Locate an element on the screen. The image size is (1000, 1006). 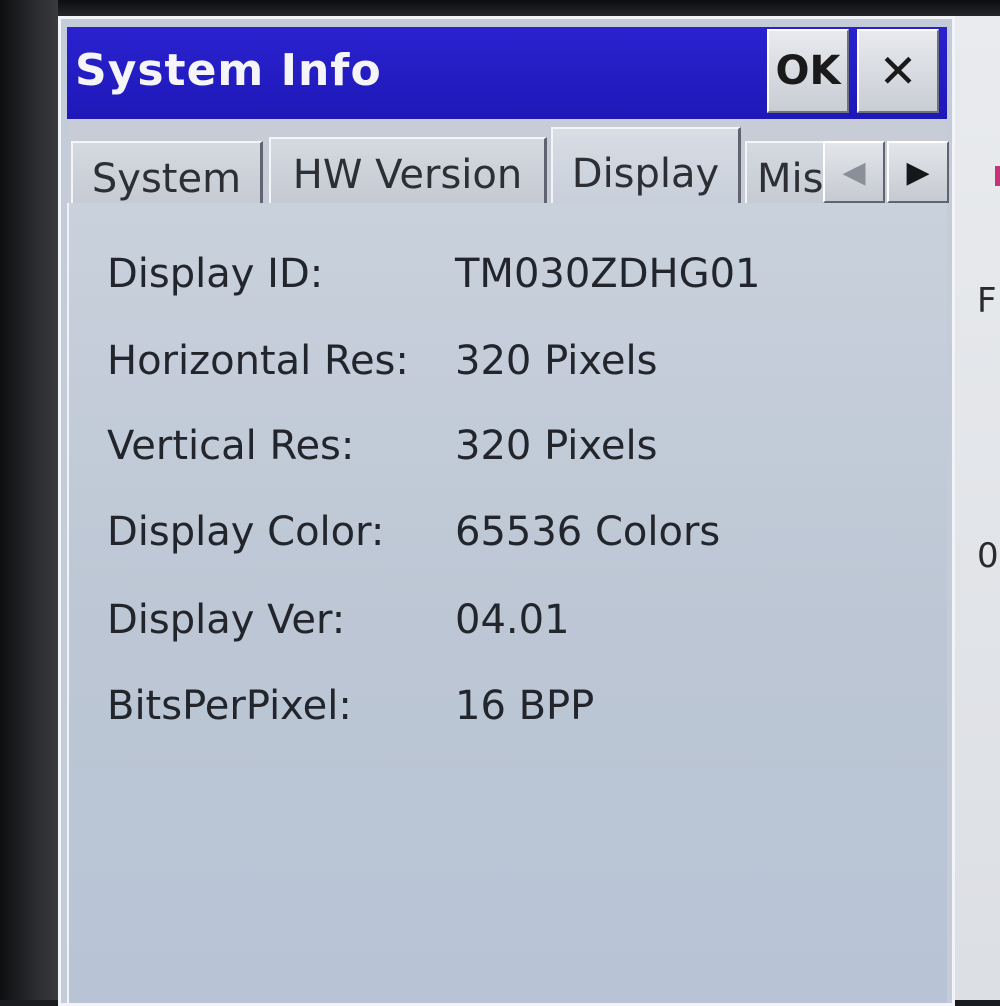
close-icon: ✕ is located at coordinates (898, 71).